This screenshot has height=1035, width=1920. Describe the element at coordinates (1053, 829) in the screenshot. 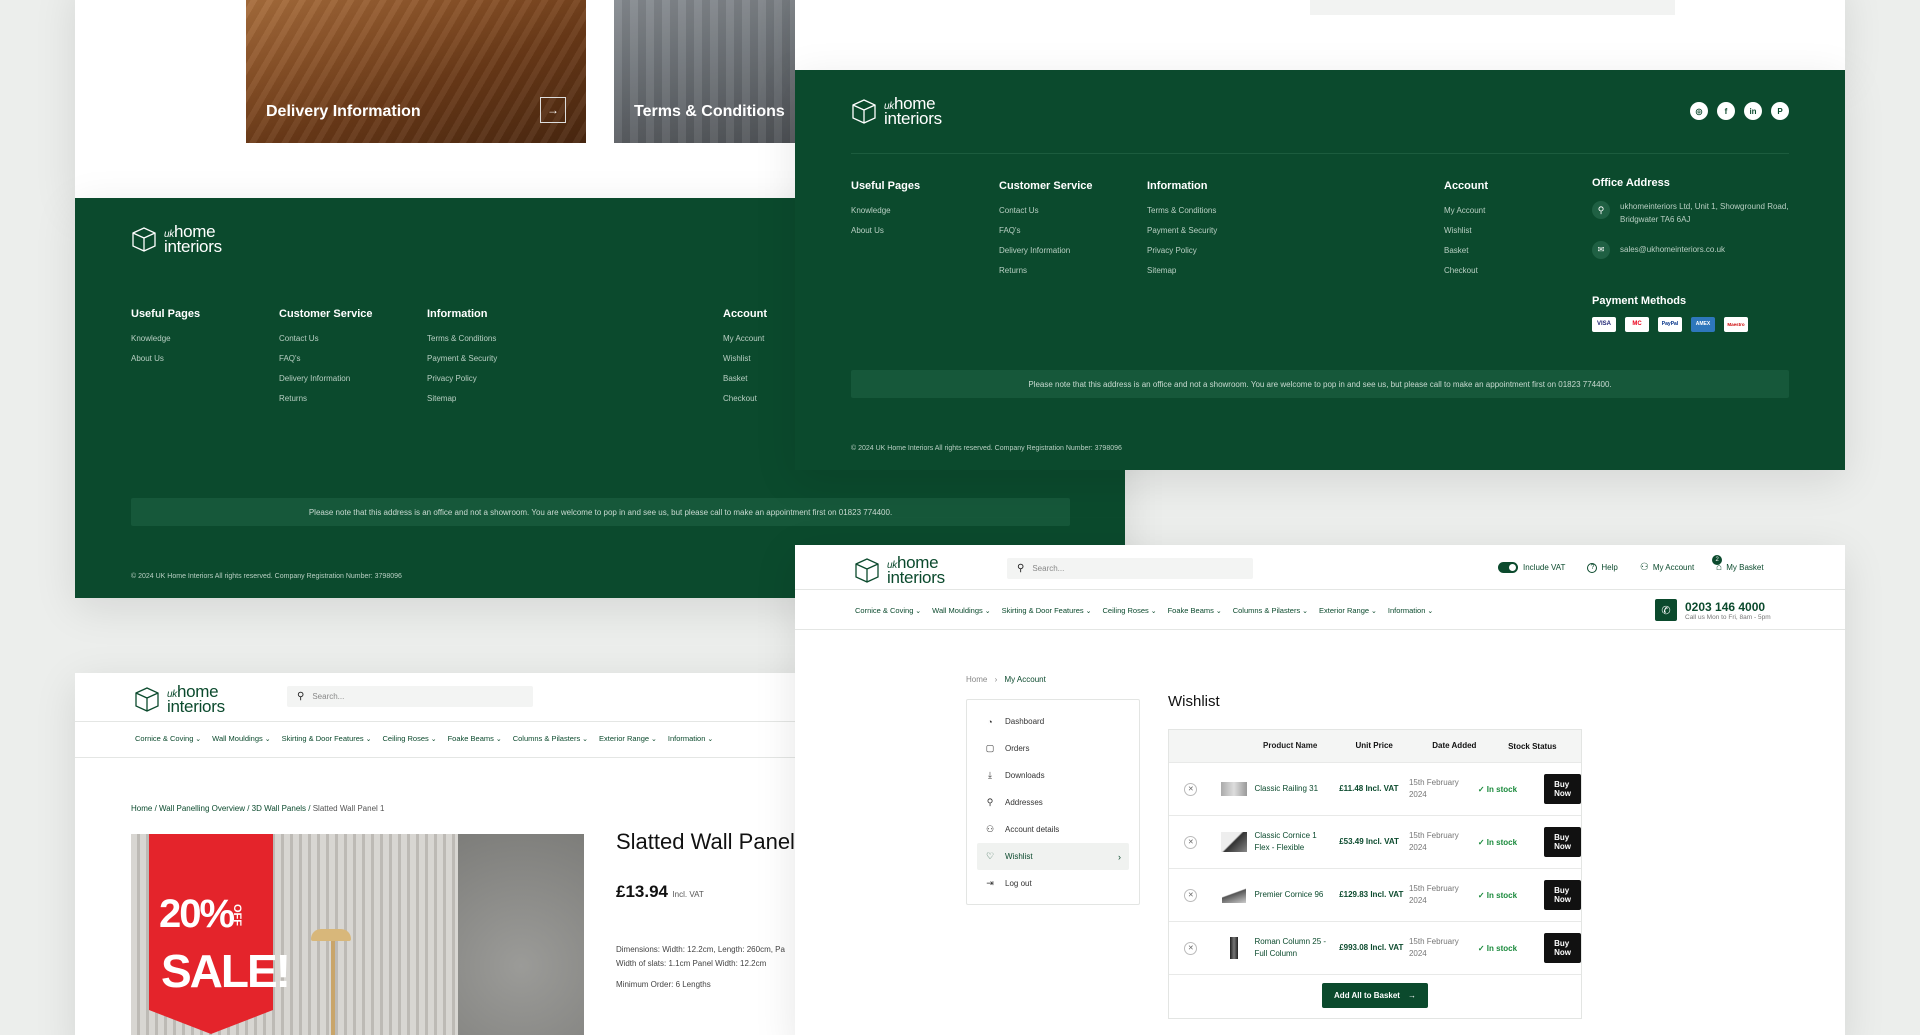

I see `sidebar-item-account-details: ⚇ Account details` at that location.